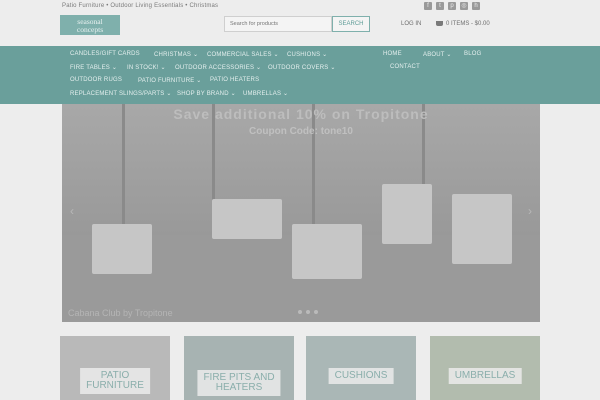 Image resolution: width=600 pixels, height=400 pixels. What do you see at coordinates (411, 24) in the screenshot?
I see `login-link: LOG IN` at bounding box center [411, 24].